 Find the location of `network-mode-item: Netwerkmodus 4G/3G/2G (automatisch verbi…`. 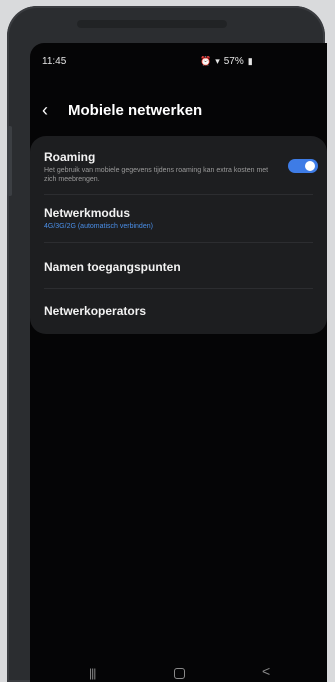

network-mode-item: Netwerkmodus 4G/3G/2G (automatisch verbi… is located at coordinates (178, 218).